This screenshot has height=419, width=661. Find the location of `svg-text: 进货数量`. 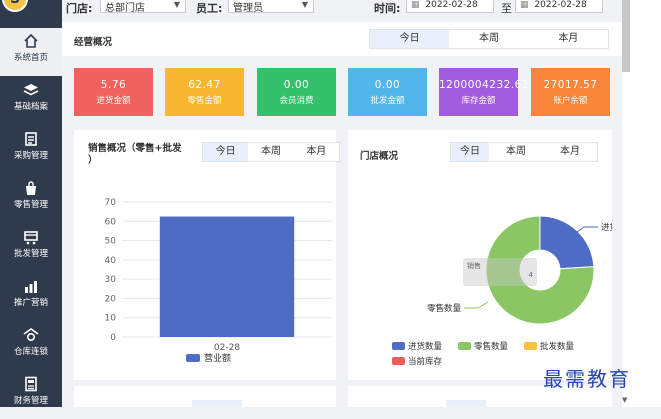

svg-text: 进货数量 is located at coordinates (606, 227).